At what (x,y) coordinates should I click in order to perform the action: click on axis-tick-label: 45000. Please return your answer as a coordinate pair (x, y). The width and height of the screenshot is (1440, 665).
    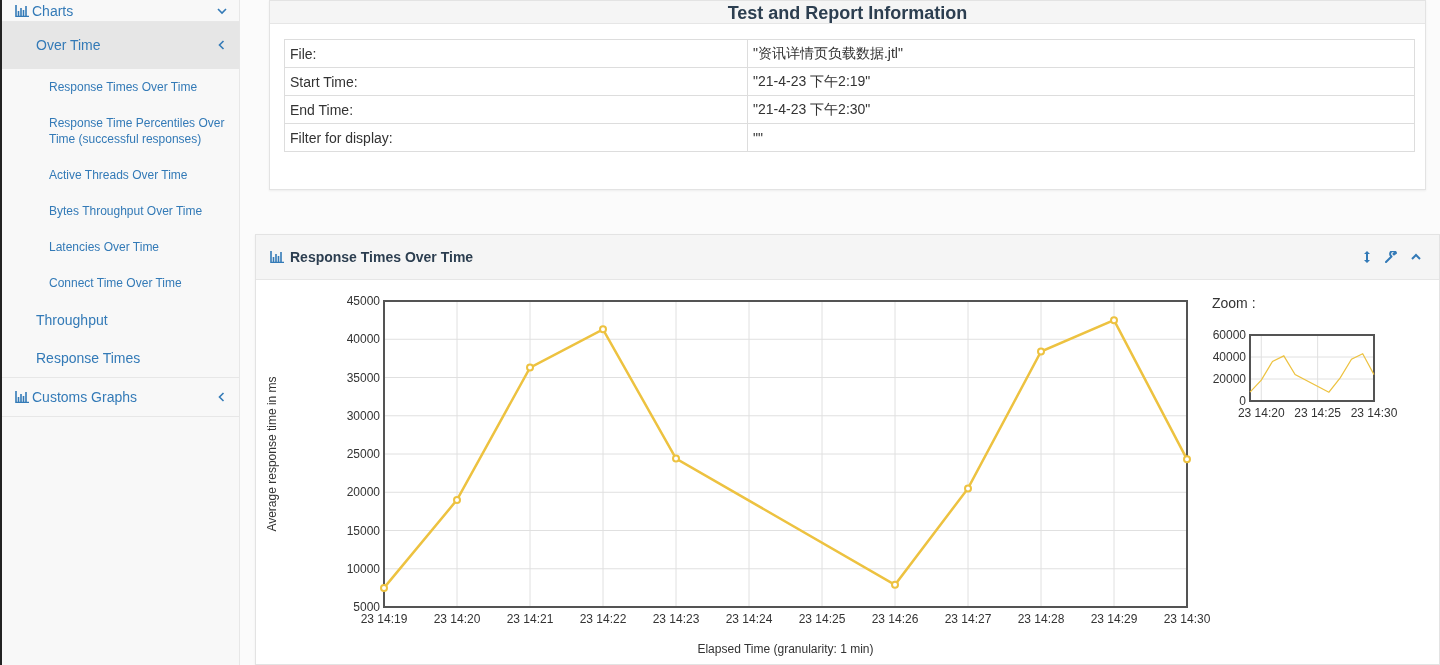
    Looking at the image, I should click on (363, 301).